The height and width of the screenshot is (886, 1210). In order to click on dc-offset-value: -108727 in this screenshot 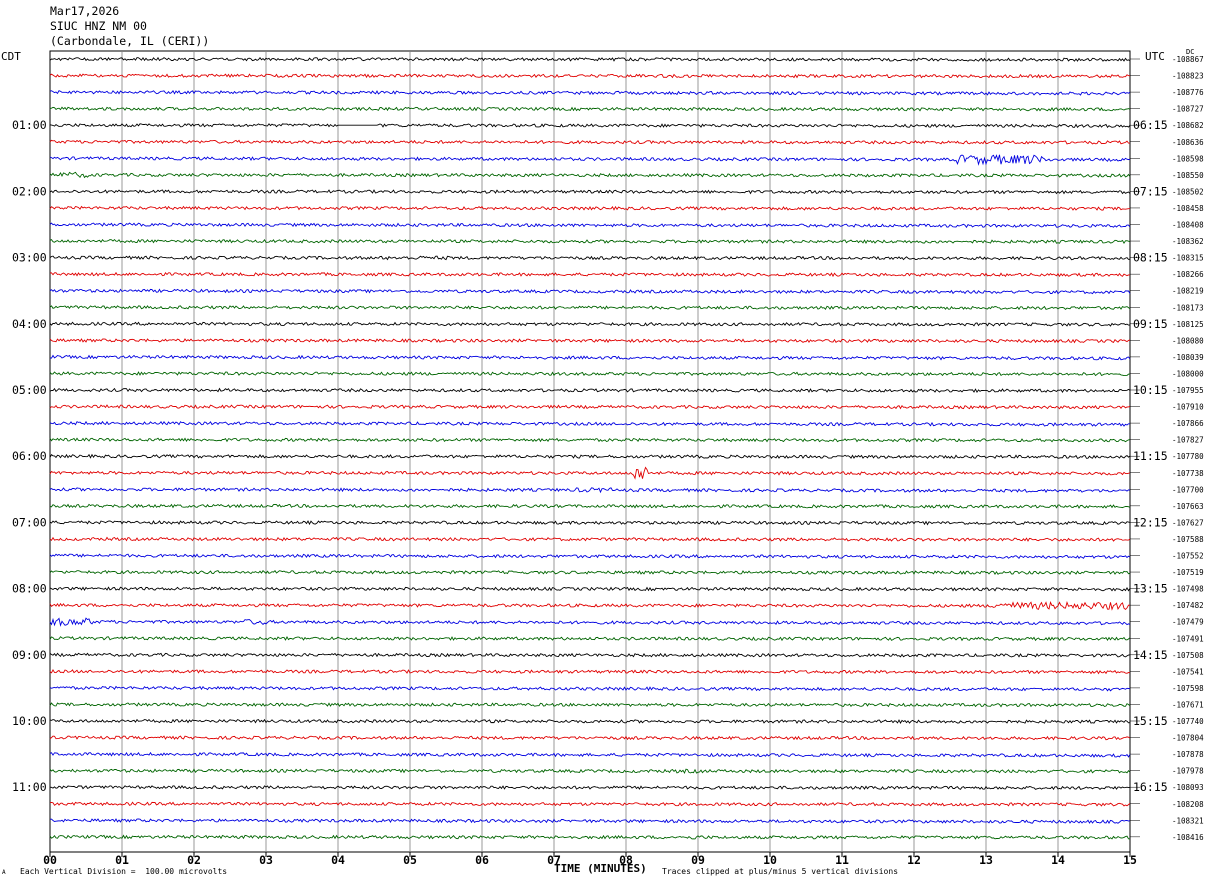, I will do `click(1188, 109)`.